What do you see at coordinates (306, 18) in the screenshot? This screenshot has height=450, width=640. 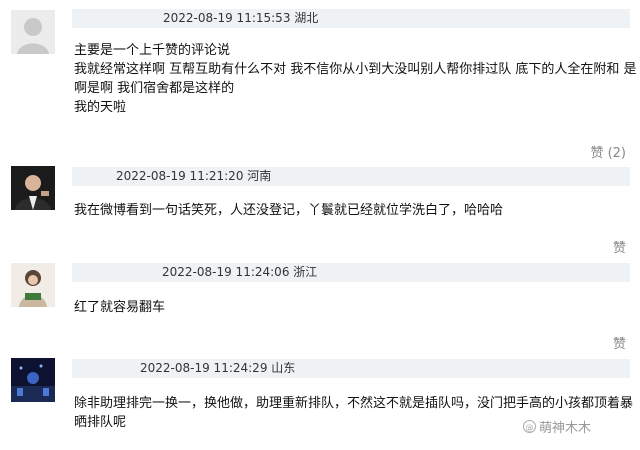 I see `comment-location: 湖北` at bounding box center [306, 18].